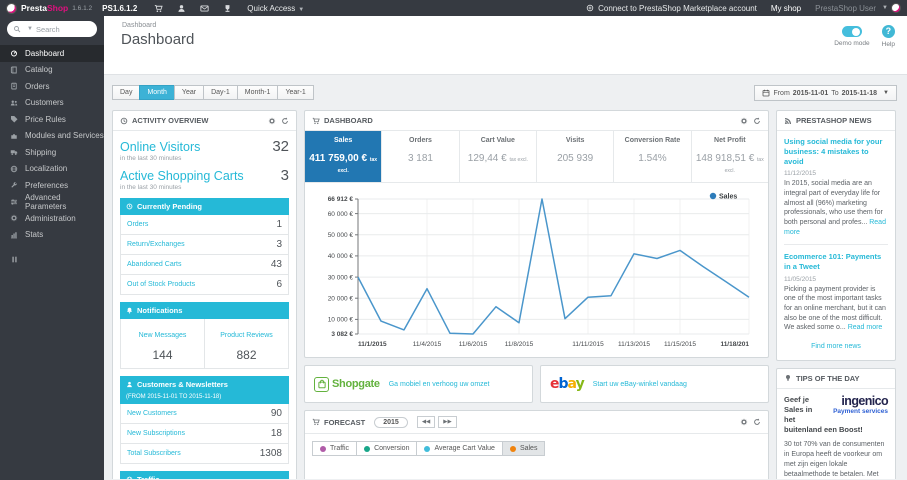 This screenshot has width=907, height=480. I want to click on cart-icon, so click(158, 8).